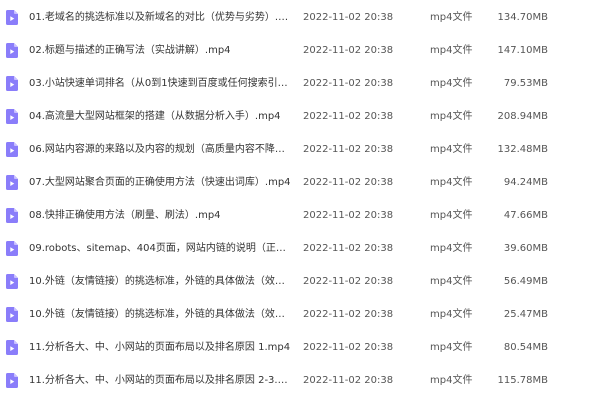 Image resolution: width=600 pixels, height=400 pixels. Describe the element at coordinates (160, 17) in the screenshot. I see `file-name: 01.老域名的挑选标准以及新域名的对比（优势与劣势）.mp4` at that location.